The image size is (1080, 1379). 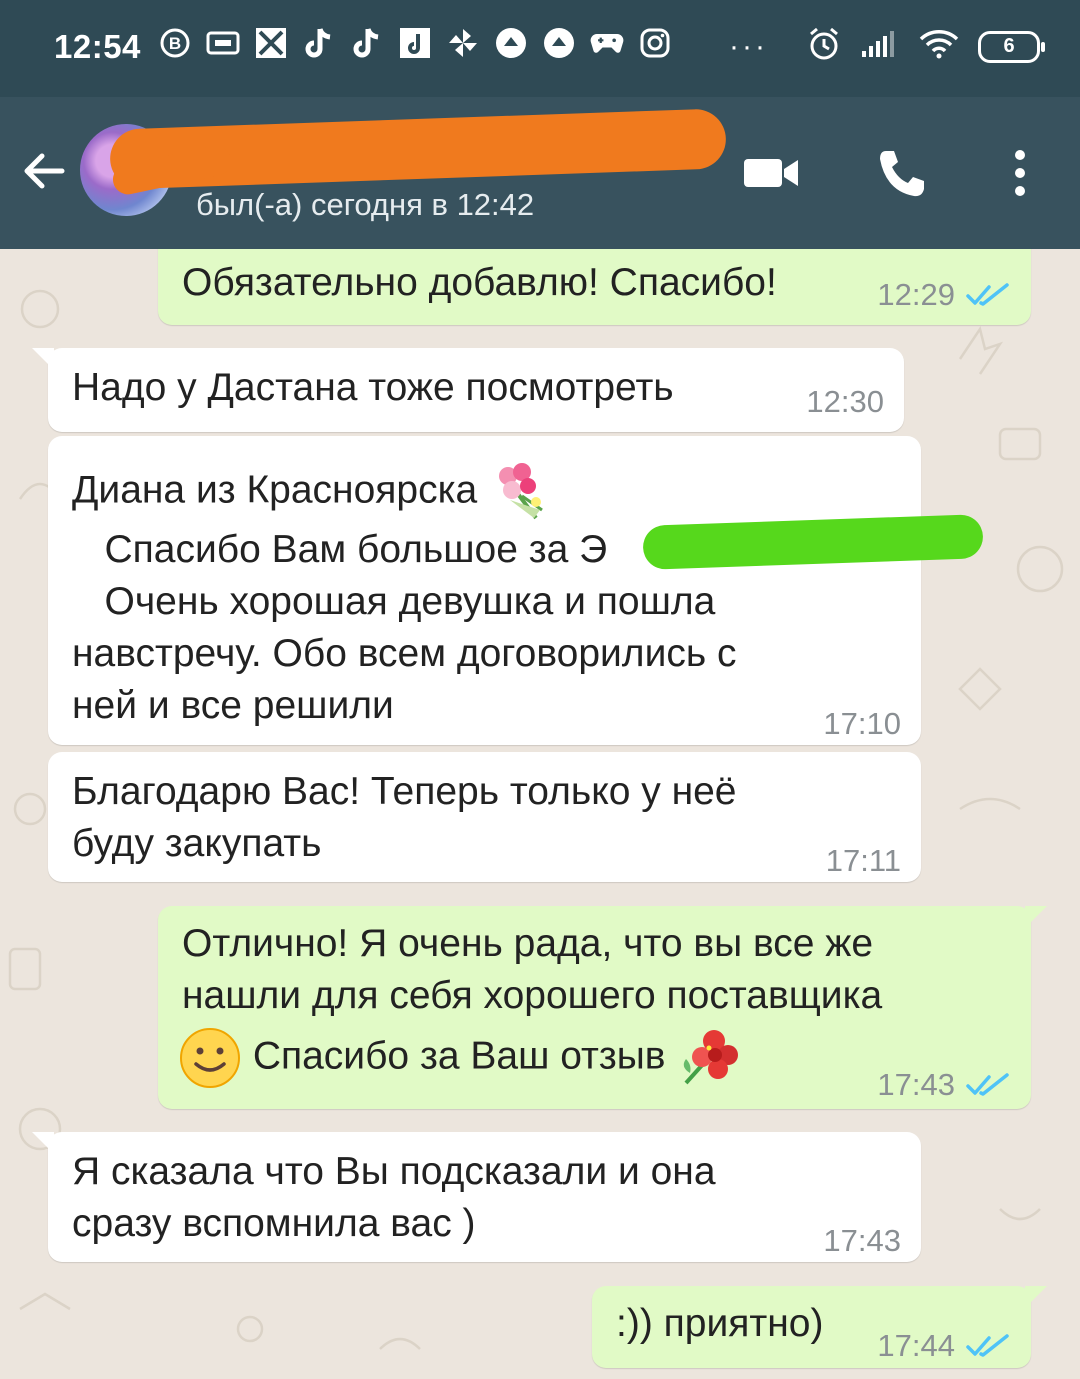 What do you see at coordinates (479, 282) in the screenshot?
I see `message-text: Обязательно добавлю! Спасибо!` at bounding box center [479, 282].